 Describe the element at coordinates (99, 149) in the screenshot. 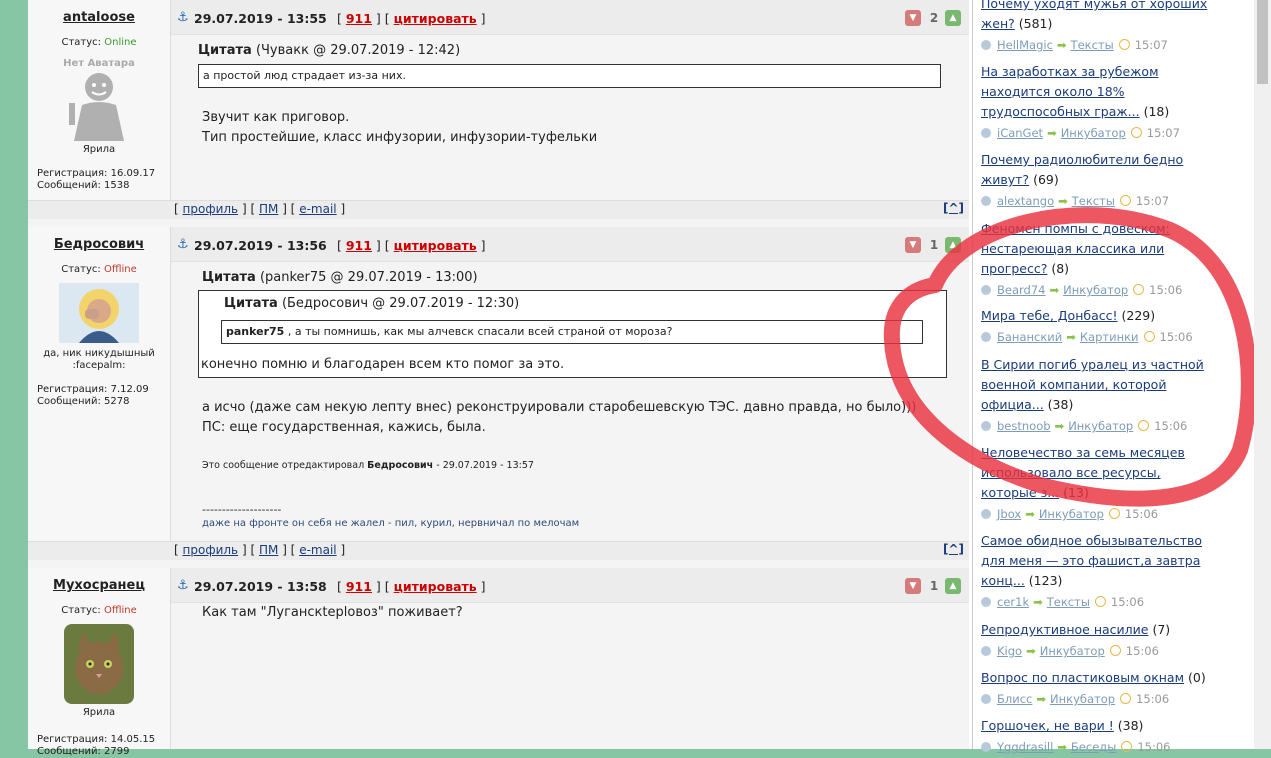

I see `author-rank: Ярила` at that location.